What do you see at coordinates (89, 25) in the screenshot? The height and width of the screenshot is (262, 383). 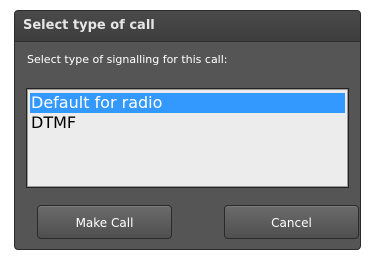 I see `dialog-title: Select type of call` at bounding box center [89, 25].